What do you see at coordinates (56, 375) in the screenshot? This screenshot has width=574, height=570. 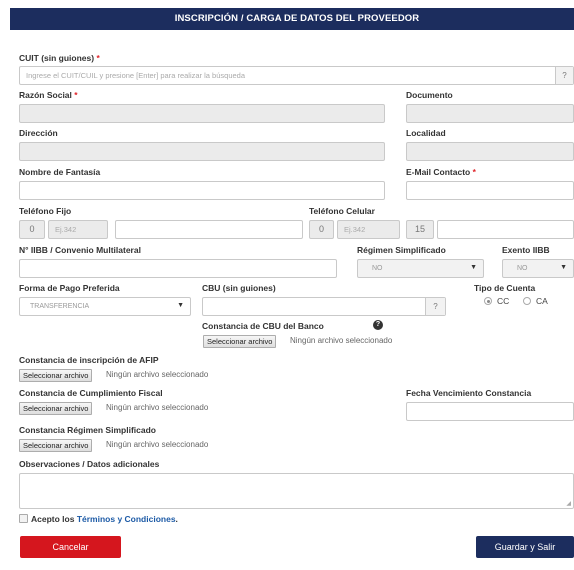 I see `constancia-afip-file-button: Seleccionar archivo` at bounding box center [56, 375].